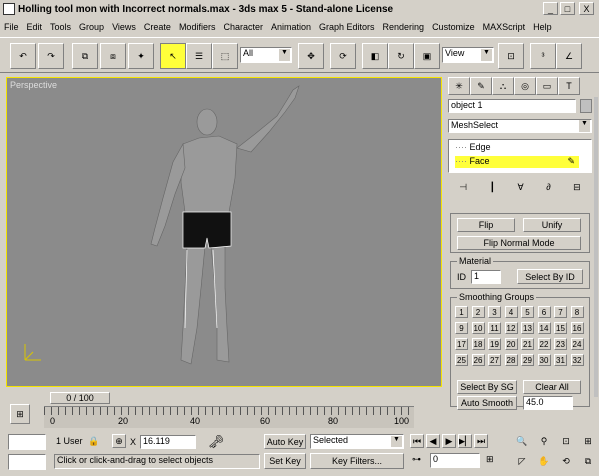  Describe the element at coordinates (550, 276) in the screenshot. I see `select-by-id-button: Select By ID` at that location.